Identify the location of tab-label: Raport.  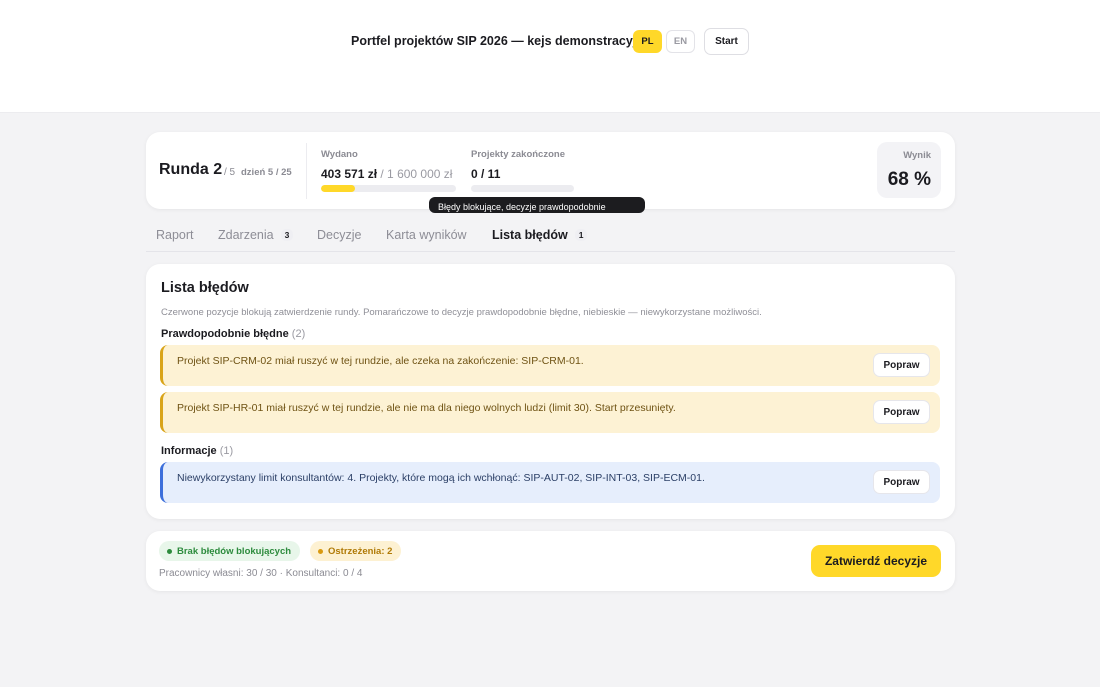
(175, 235).